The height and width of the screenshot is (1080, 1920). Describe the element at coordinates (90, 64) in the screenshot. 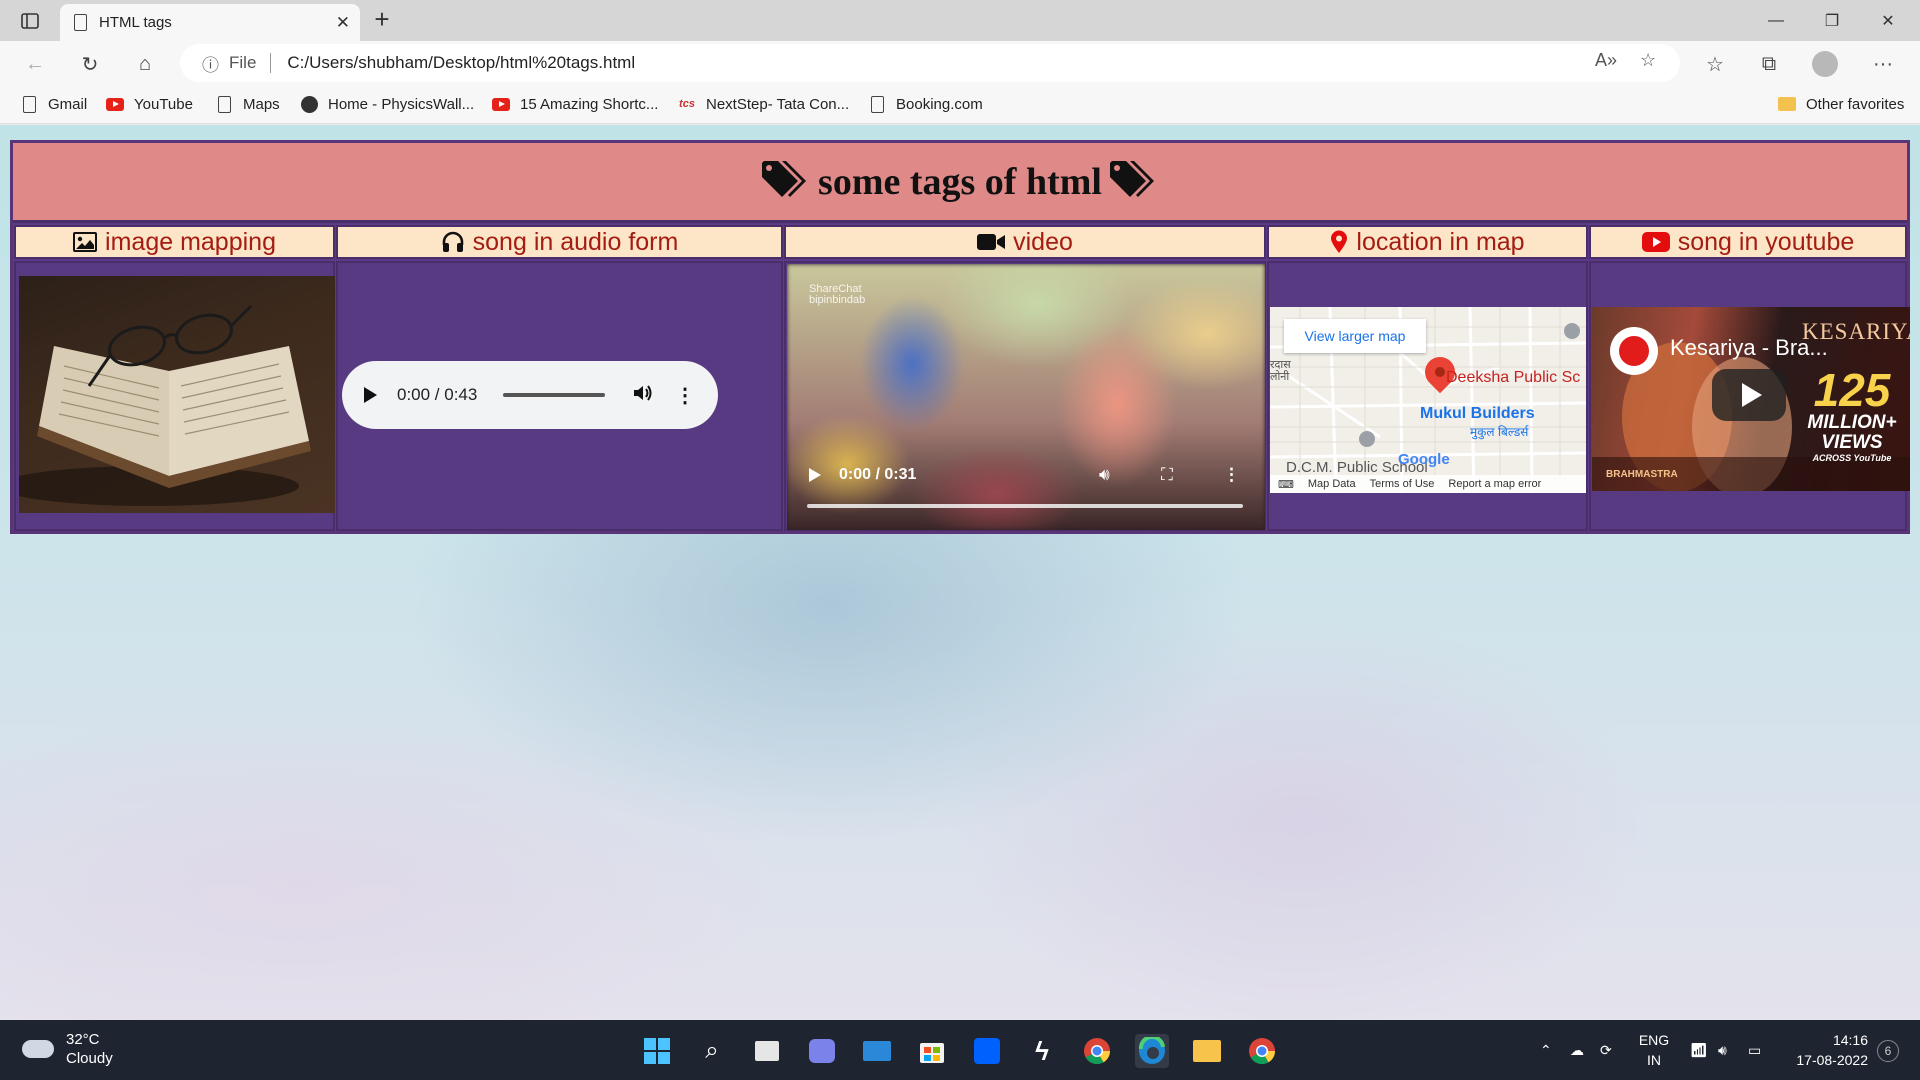

I see `refresh-icon: ↻` at that location.